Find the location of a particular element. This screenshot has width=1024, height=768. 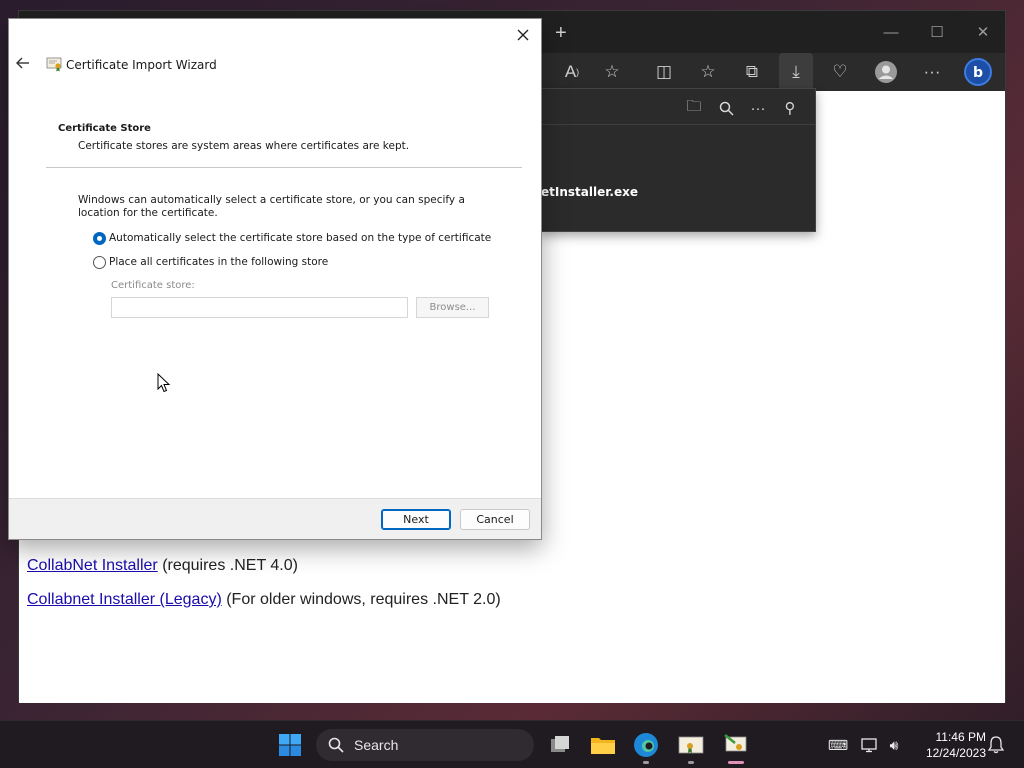

taskbar: Search ⌨ 🔊︎ 11:46 PM 12/24/2023 is located at coordinates (512, 744).